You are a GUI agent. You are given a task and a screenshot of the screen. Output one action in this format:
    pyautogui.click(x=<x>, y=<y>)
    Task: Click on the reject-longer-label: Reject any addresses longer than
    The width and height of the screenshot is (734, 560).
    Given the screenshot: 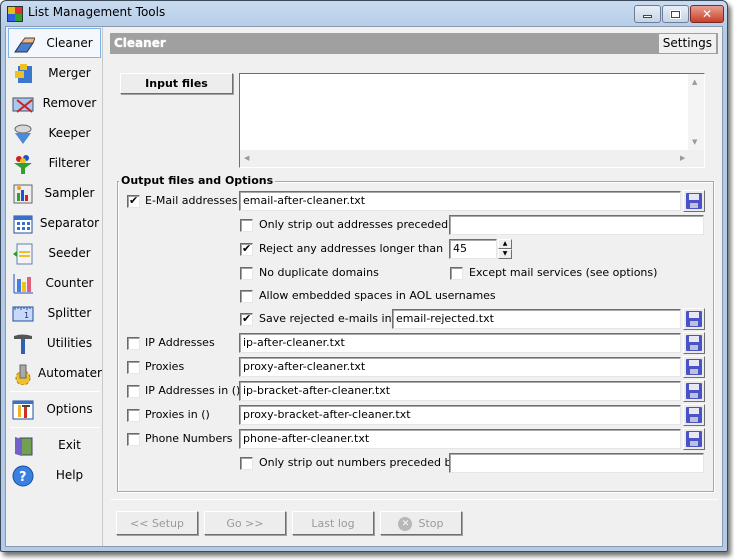 What is the action you would take?
    pyautogui.click(x=351, y=248)
    